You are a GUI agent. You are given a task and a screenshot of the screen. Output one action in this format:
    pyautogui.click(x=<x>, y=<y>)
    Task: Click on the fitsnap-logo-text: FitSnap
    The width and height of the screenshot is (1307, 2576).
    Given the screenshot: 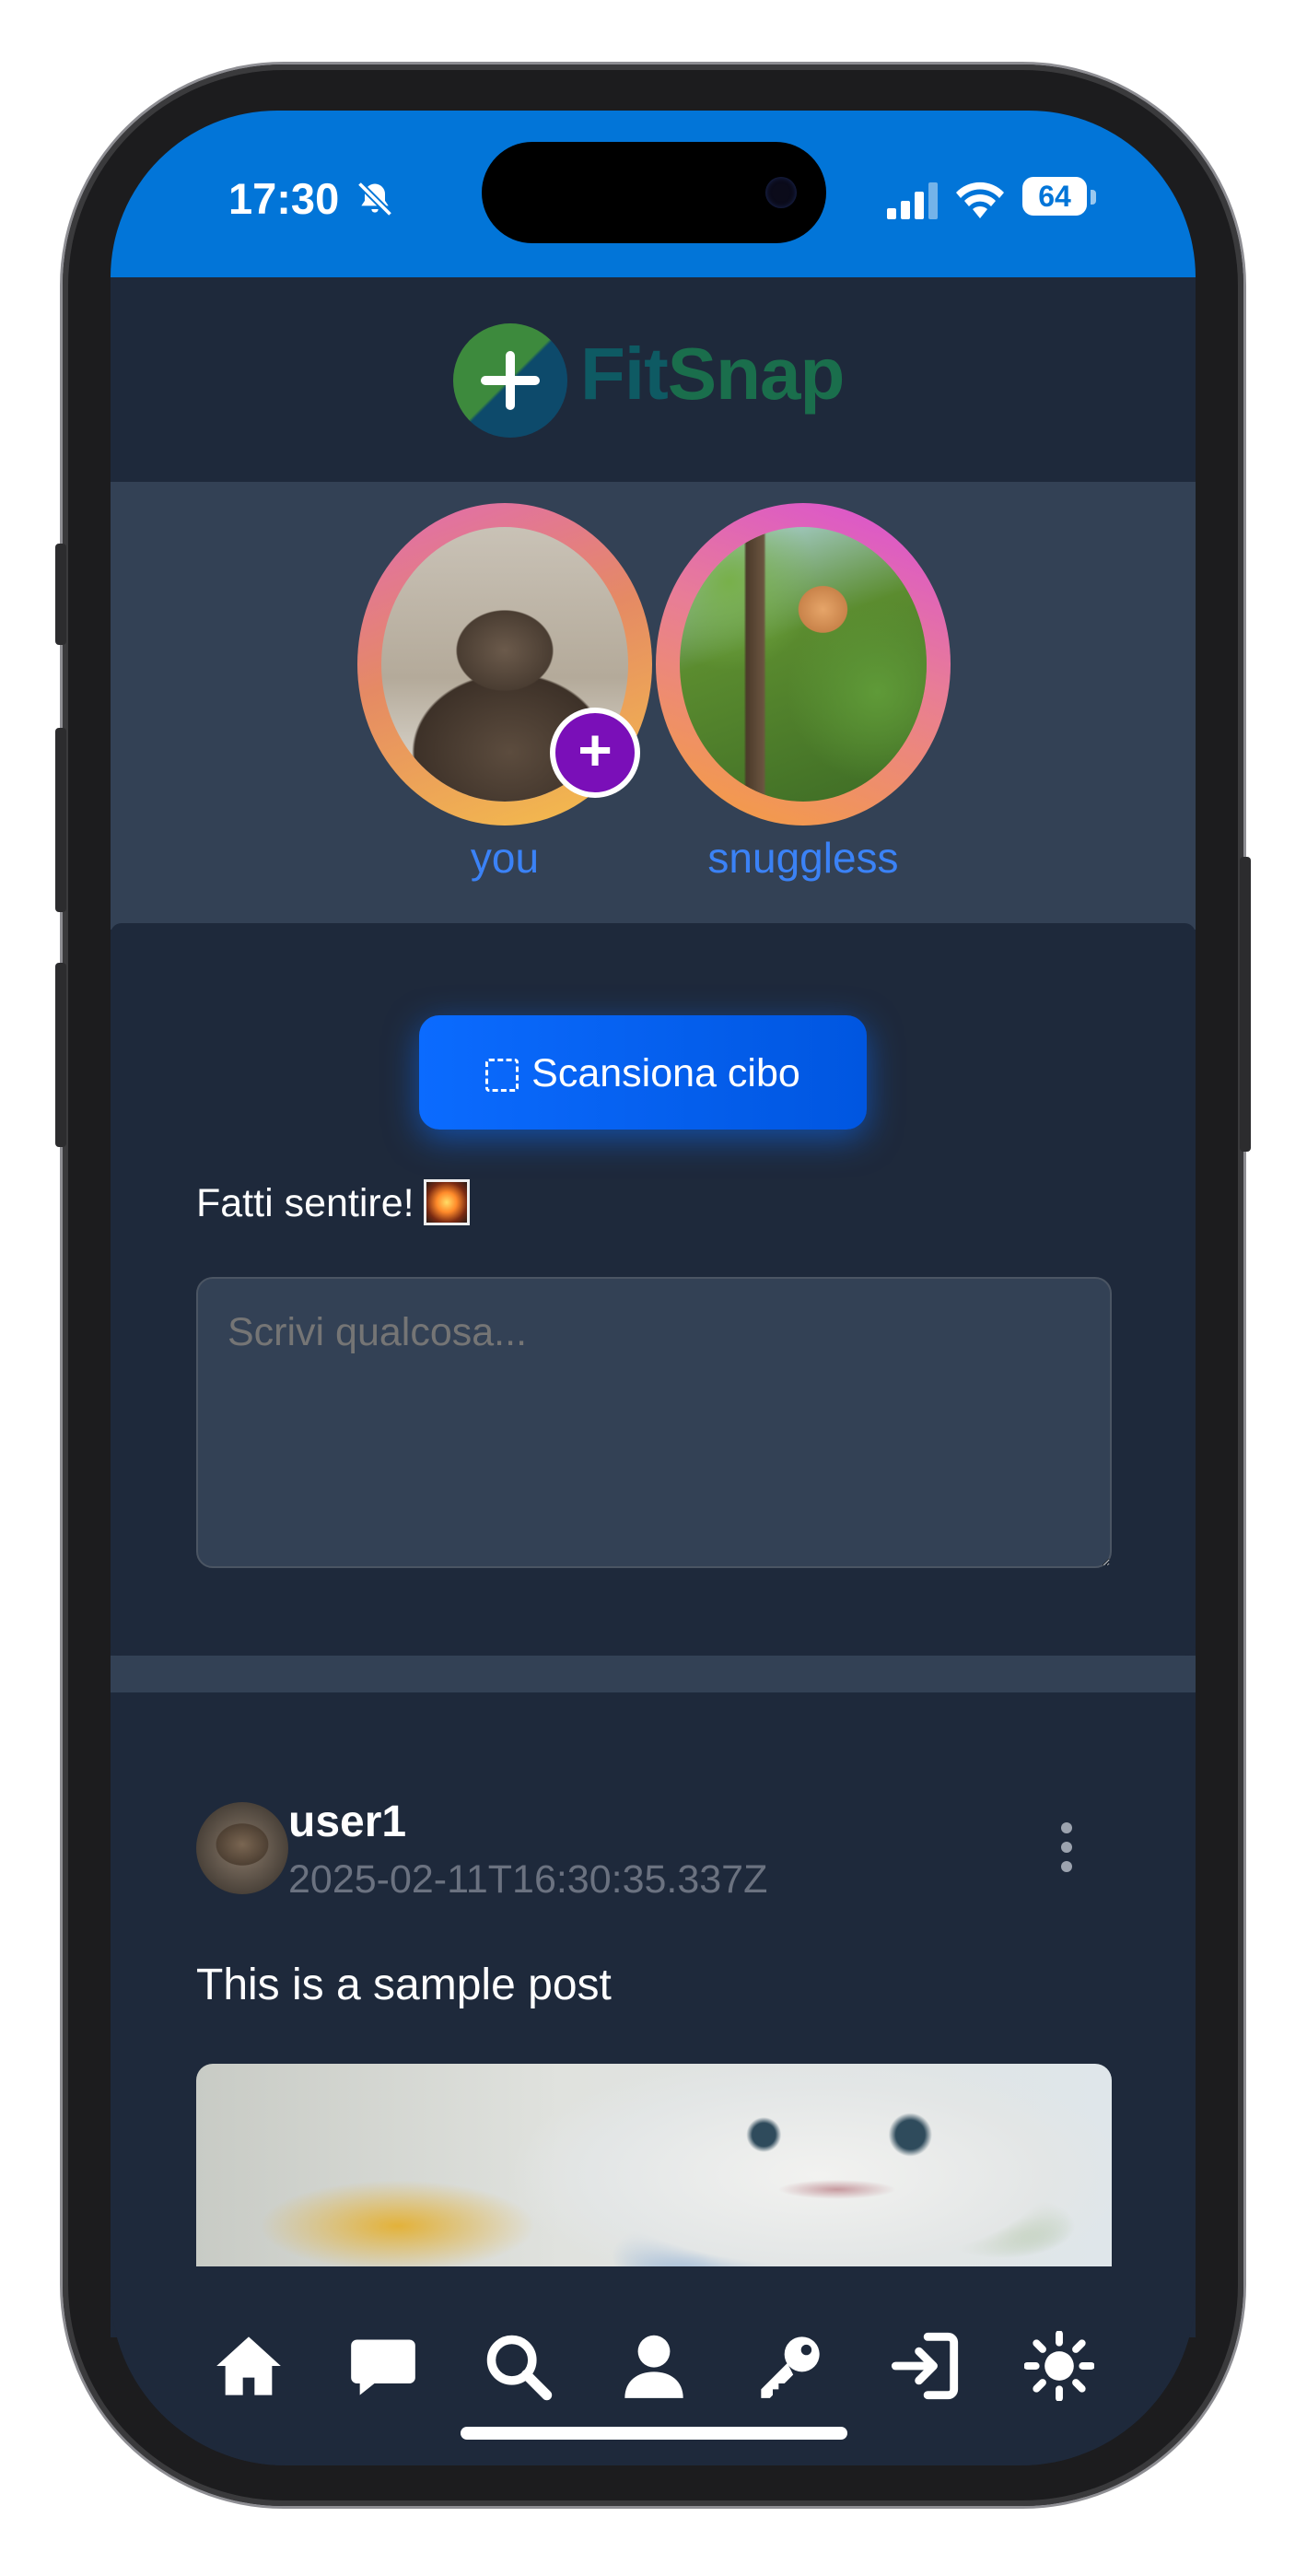 What is the action you would take?
    pyautogui.click(x=713, y=374)
    